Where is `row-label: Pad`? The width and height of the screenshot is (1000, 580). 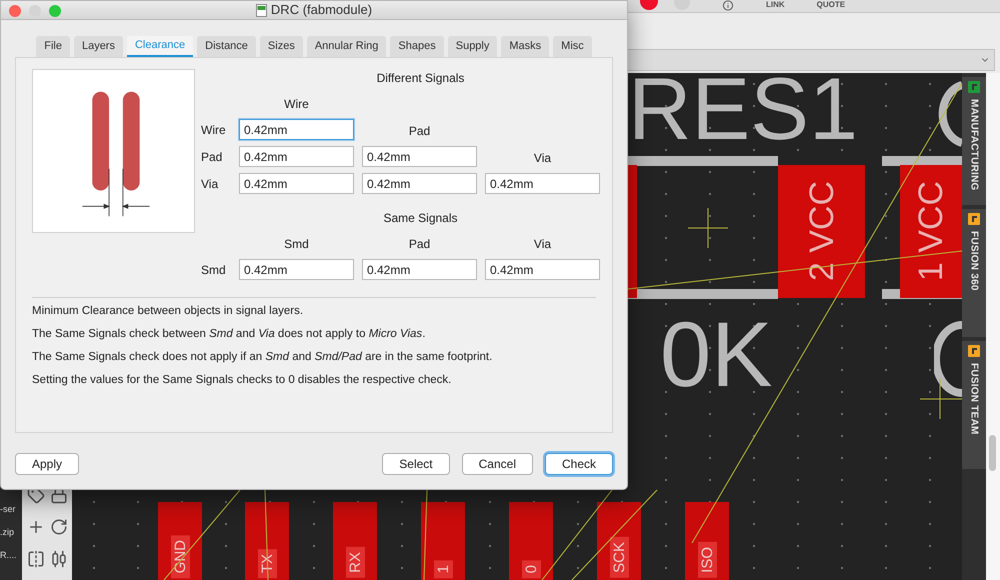 row-label: Pad is located at coordinates (212, 157).